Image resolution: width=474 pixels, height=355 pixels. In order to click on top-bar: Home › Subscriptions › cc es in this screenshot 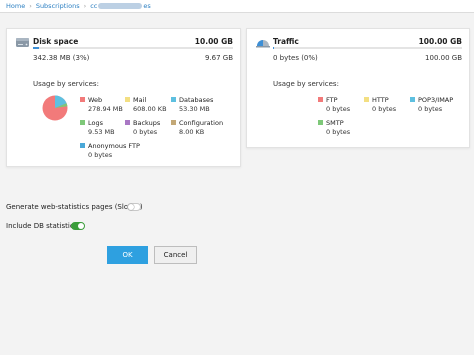, I will do `click(237, 6)`.